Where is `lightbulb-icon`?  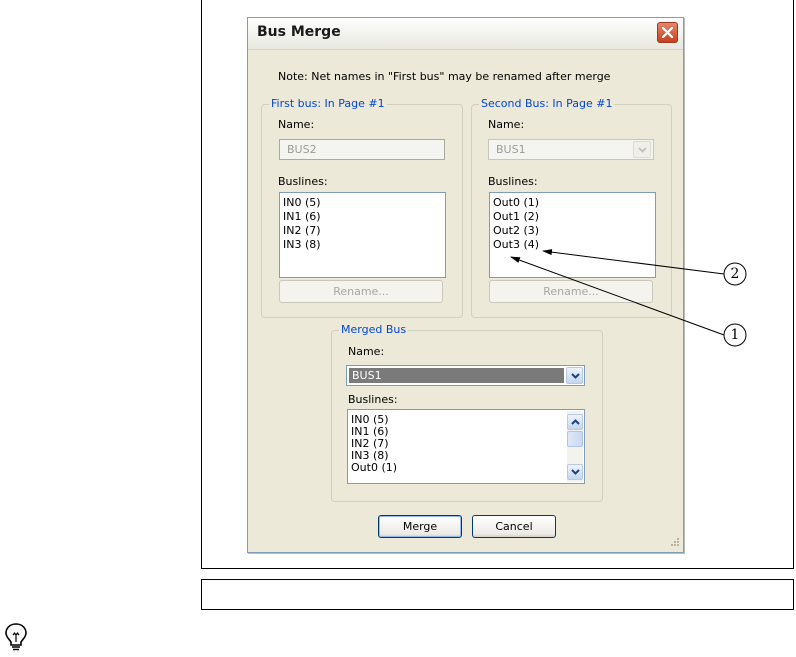
lightbulb-icon is located at coordinates (16, 637).